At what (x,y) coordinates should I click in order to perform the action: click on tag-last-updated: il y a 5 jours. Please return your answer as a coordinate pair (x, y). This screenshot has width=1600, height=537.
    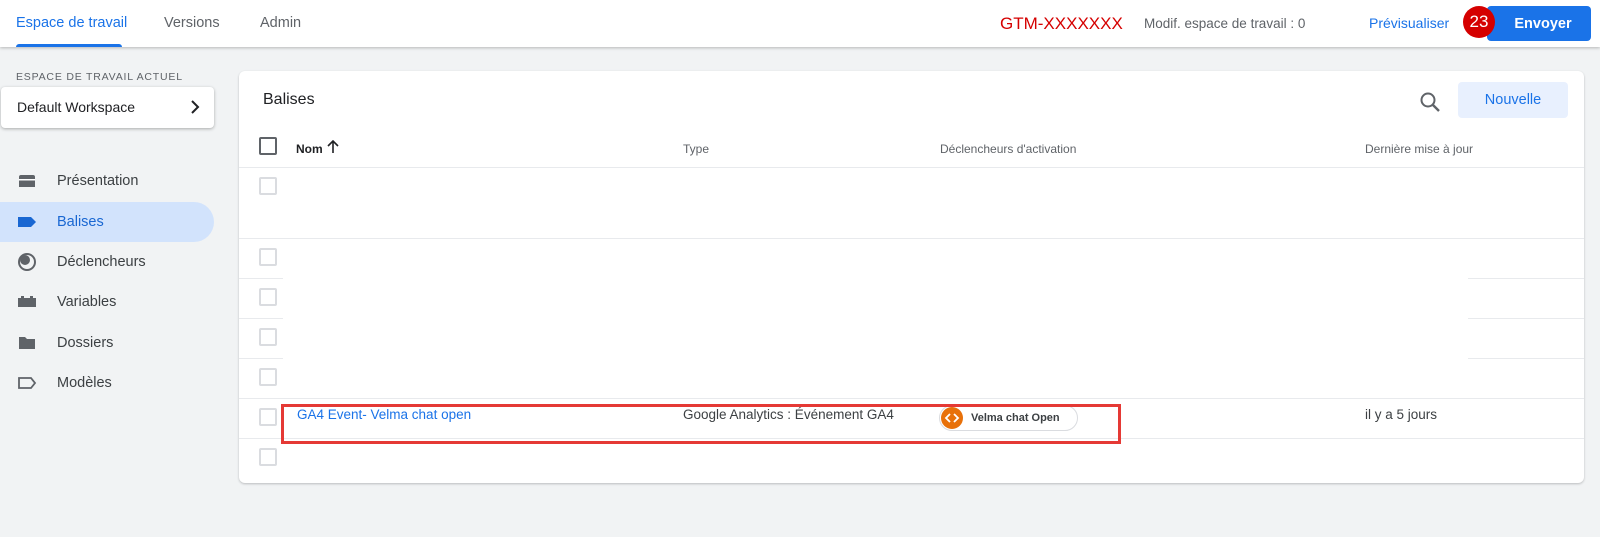
    Looking at the image, I should click on (1401, 414).